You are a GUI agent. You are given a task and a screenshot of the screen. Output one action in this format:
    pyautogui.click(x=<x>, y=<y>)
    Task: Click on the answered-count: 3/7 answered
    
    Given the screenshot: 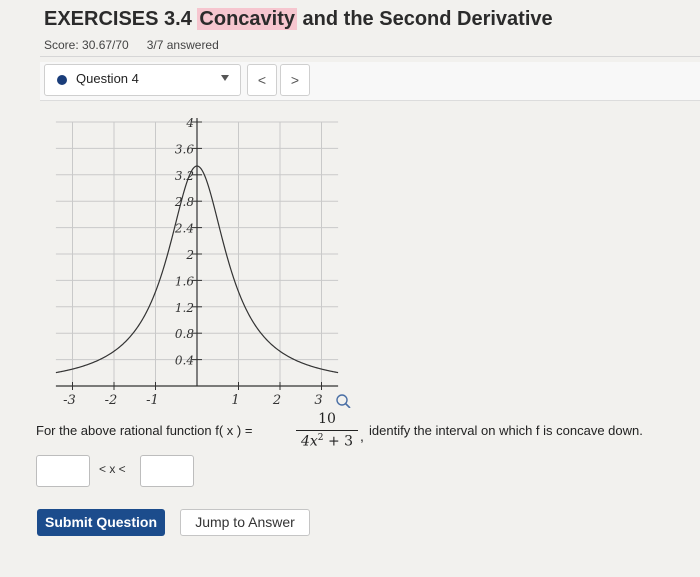 What is the action you would take?
    pyautogui.click(x=182, y=45)
    